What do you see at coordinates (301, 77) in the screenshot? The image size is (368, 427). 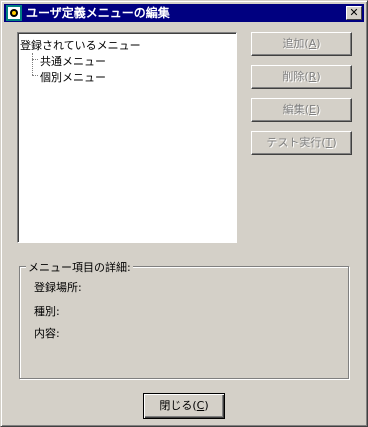 I see `delete-button: 削除(R)` at bounding box center [301, 77].